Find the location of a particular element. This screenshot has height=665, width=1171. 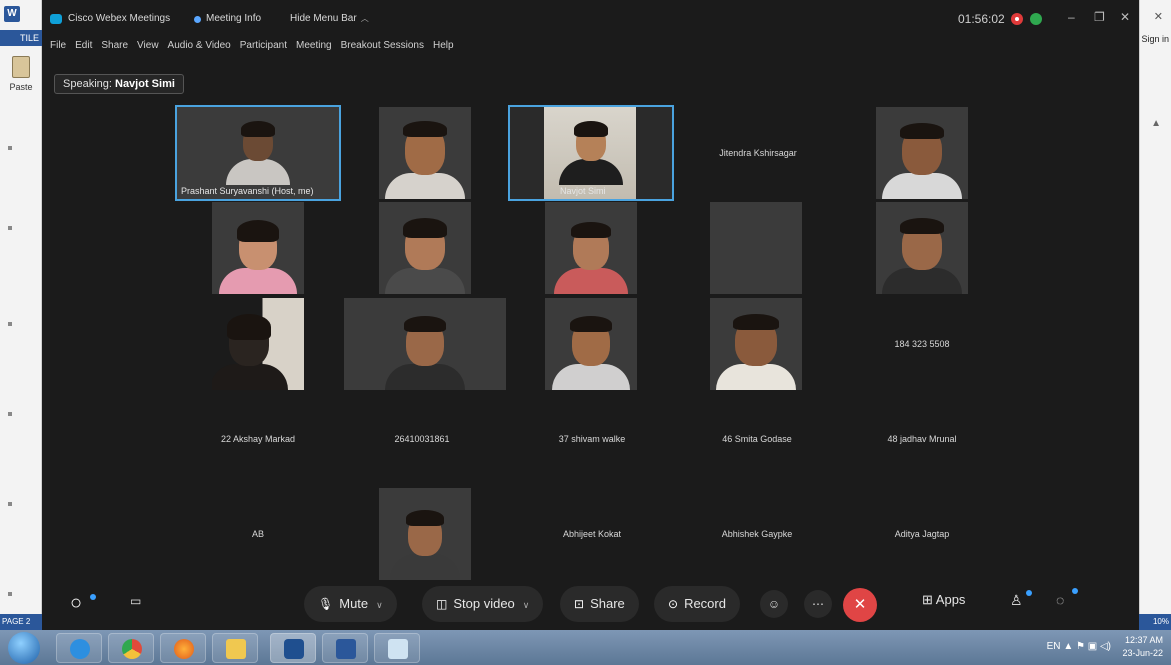

stop-video-label: Stop video is located at coordinates (484, 603).